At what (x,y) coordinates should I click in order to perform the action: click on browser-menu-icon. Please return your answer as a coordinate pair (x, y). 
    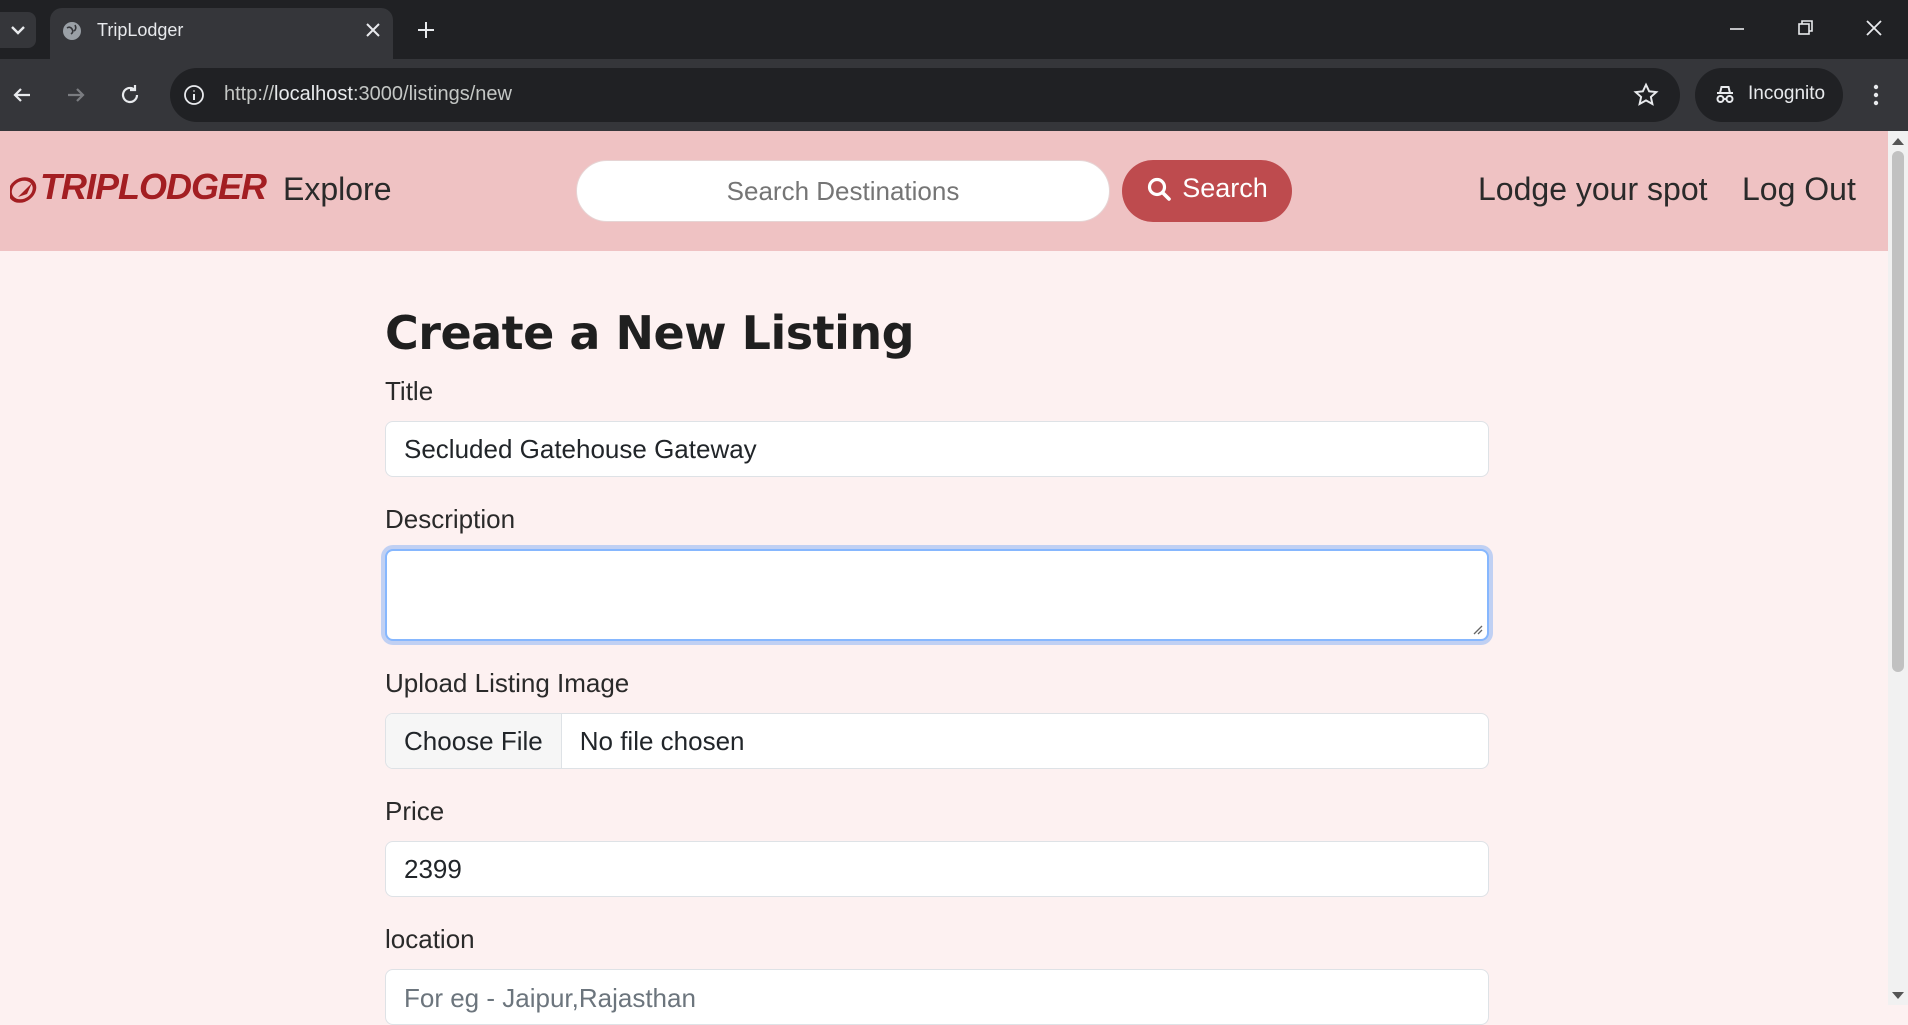
    Looking at the image, I should click on (1876, 95).